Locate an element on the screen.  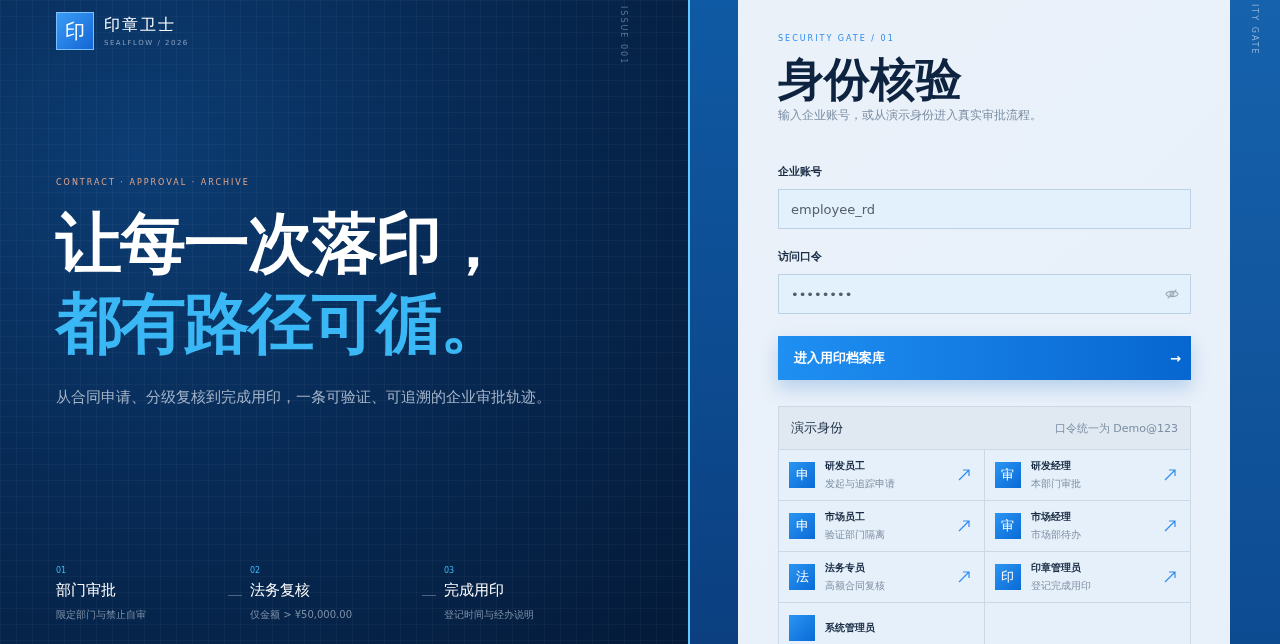
demo-identity-item: 申 市场员工 验证部门隔离 is located at coordinates (882, 526).